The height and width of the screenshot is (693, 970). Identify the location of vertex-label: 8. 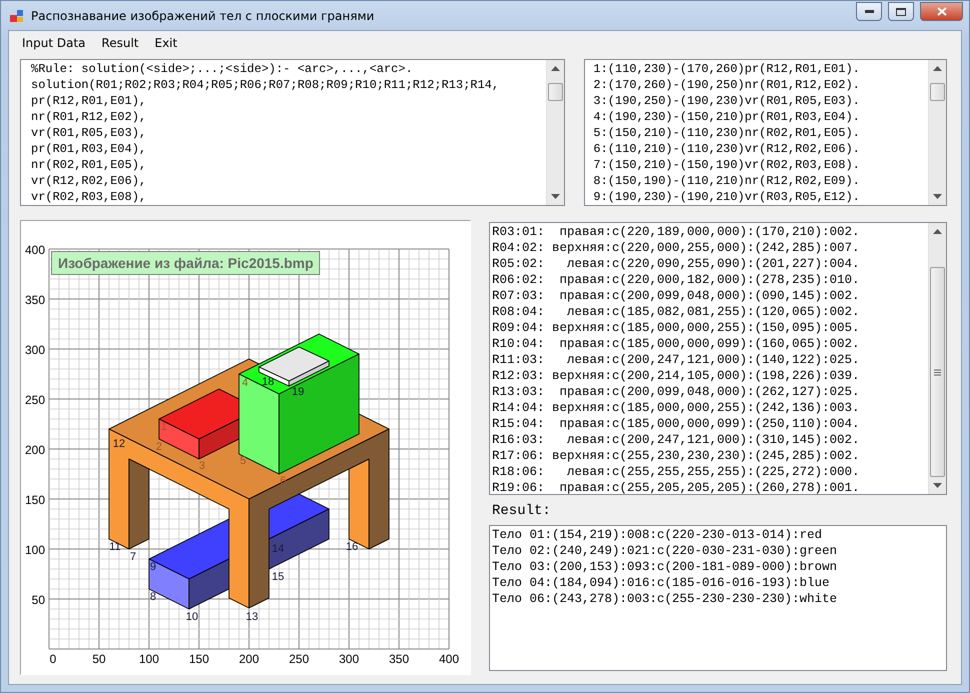
(153, 597).